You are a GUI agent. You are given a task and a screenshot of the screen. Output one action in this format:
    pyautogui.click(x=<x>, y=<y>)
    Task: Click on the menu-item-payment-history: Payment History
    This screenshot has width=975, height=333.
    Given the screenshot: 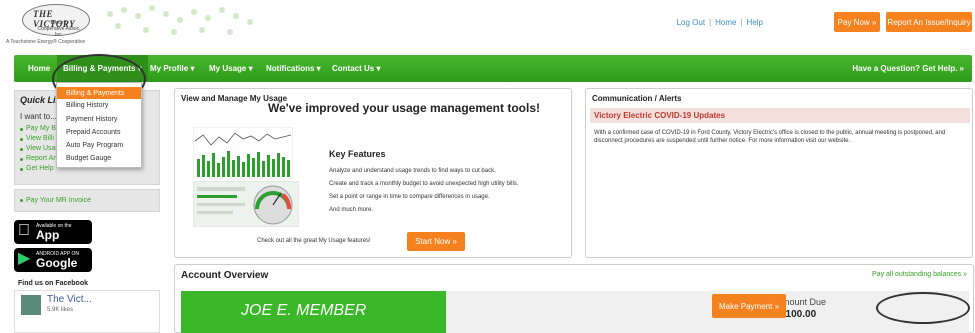 What is the action you would take?
    pyautogui.click(x=99, y=119)
    